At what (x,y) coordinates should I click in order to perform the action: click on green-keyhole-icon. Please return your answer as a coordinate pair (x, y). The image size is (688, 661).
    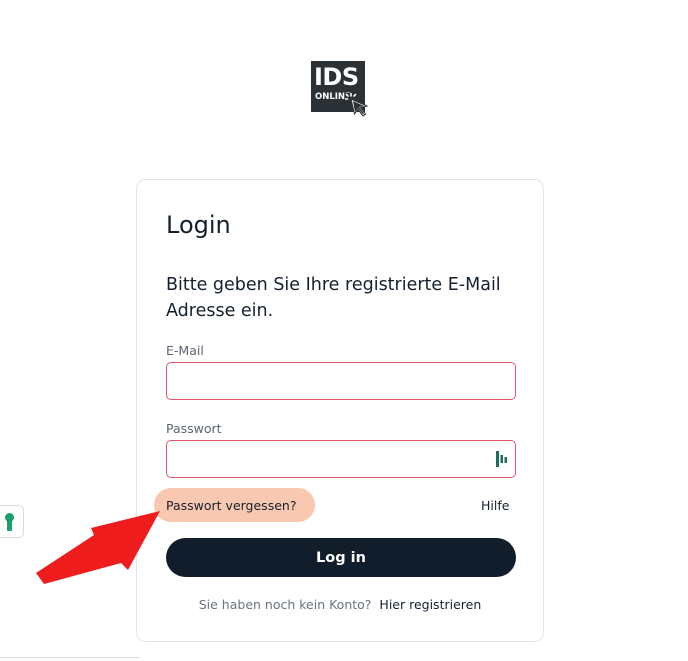
    Looking at the image, I should click on (9, 522).